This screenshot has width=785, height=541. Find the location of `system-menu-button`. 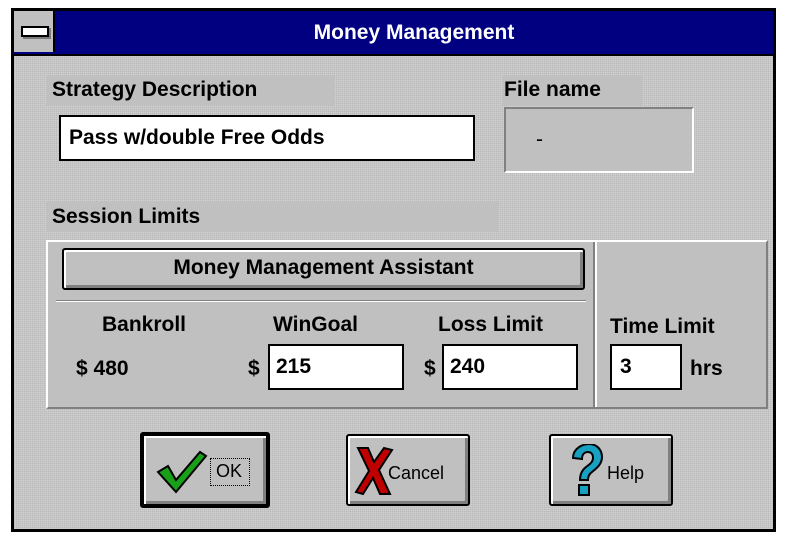

system-menu-button is located at coordinates (34, 31).